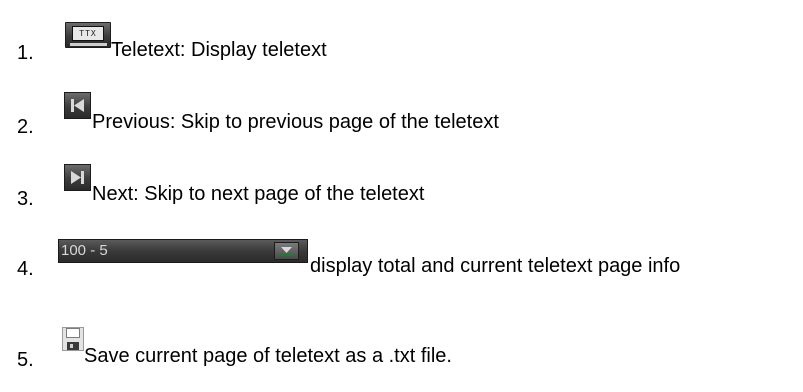 The width and height of the screenshot is (803, 392). What do you see at coordinates (401, 46) in the screenshot?
I see `list-item: 1. TTX Teletext: Display teletext` at bounding box center [401, 46].